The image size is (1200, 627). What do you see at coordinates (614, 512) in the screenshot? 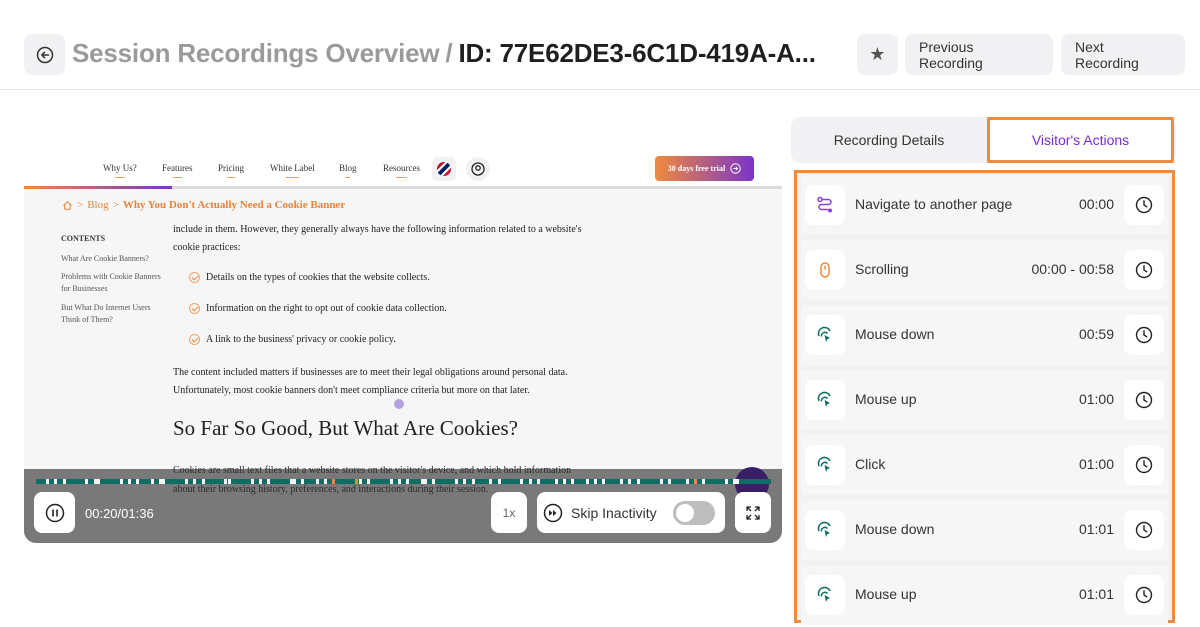
I see `skip-inactivity-label: Skip Inactivity` at bounding box center [614, 512].